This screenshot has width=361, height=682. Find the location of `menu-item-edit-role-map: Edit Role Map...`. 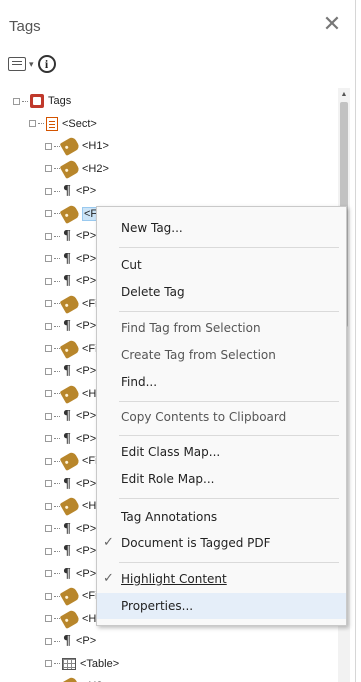

menu-item-edit-role-map: Edit Role Map... is located at coordinates (221, 479).